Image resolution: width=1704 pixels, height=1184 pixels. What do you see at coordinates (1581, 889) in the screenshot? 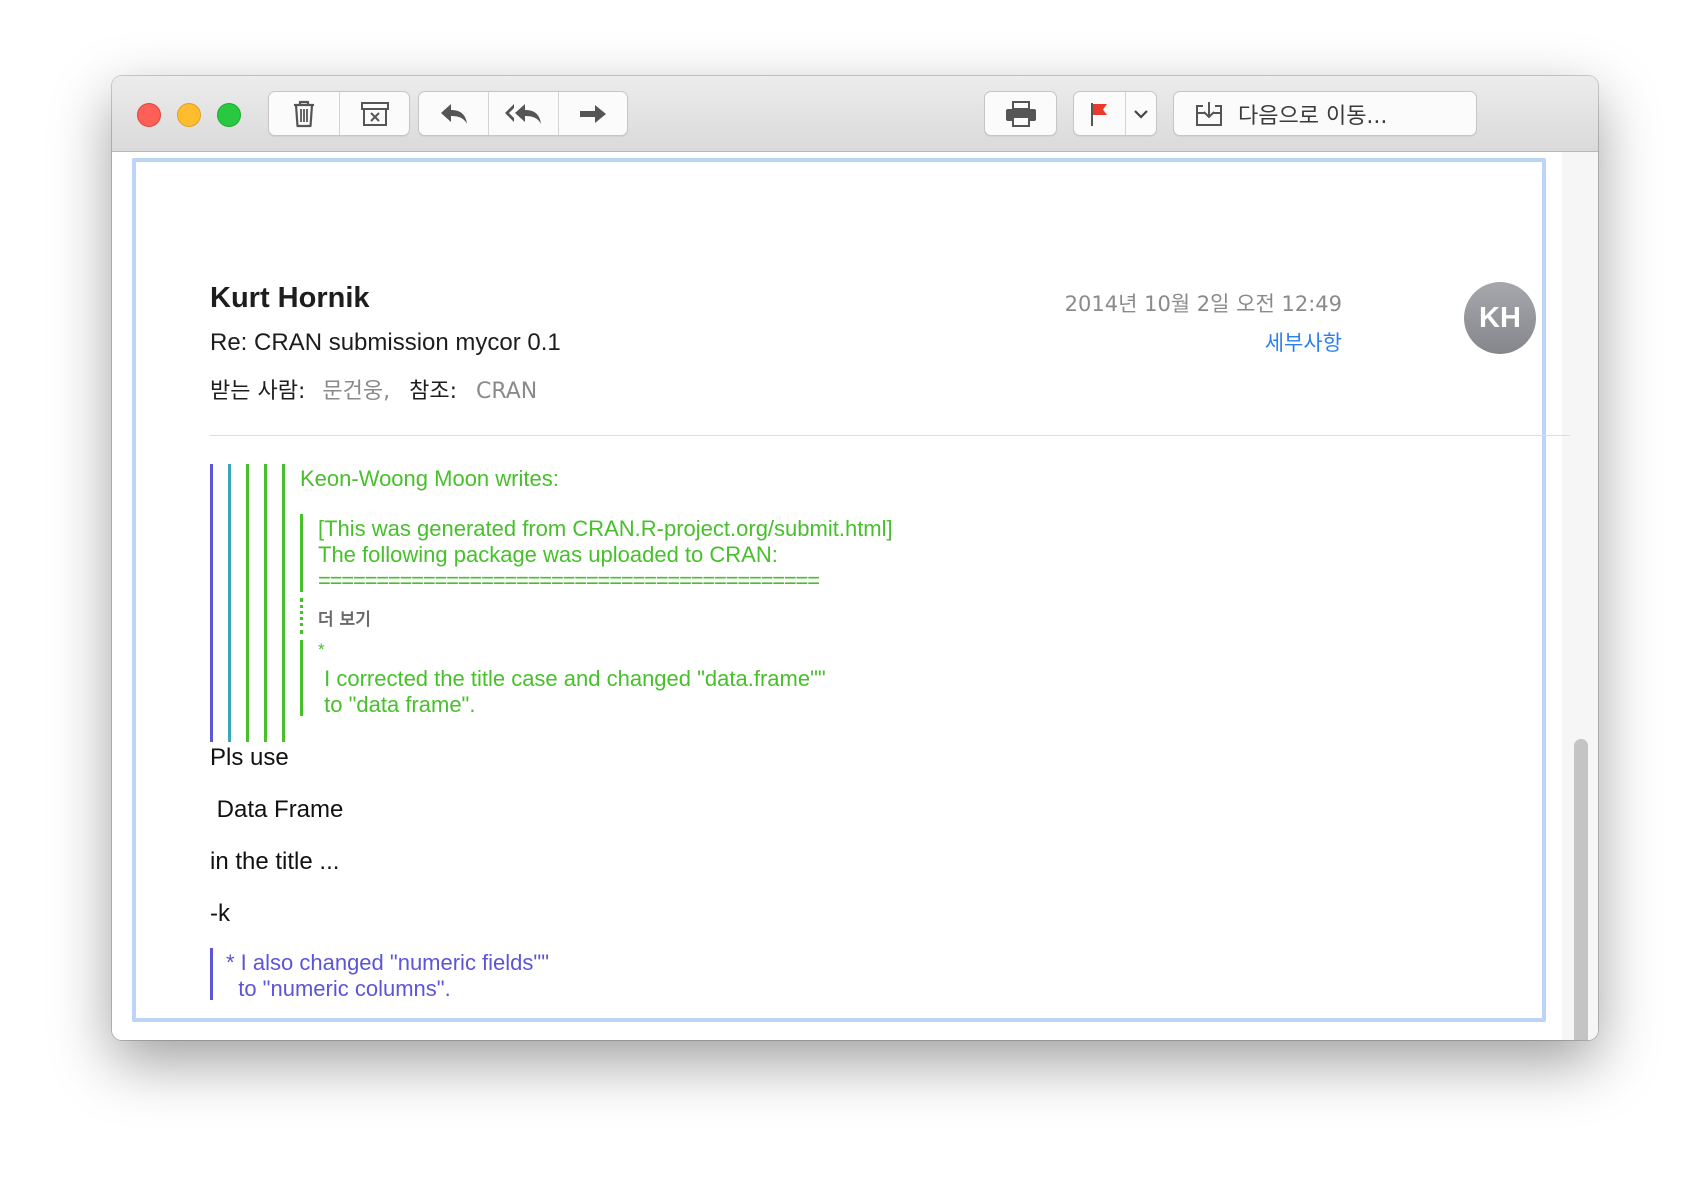
I see `scrollbar-thumb` at bounding box center [1581, 889].